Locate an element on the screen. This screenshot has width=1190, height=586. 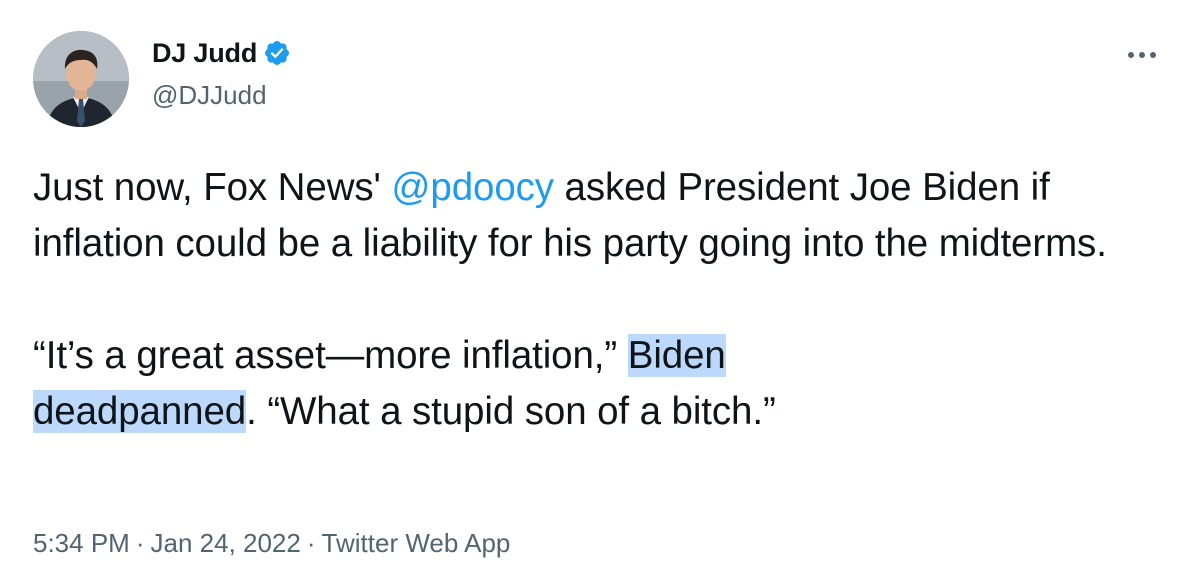
tweet-metadata: 5:34 PM · Jan 24, 2022 · Twitter Web App is located at coordinates (271, 543).